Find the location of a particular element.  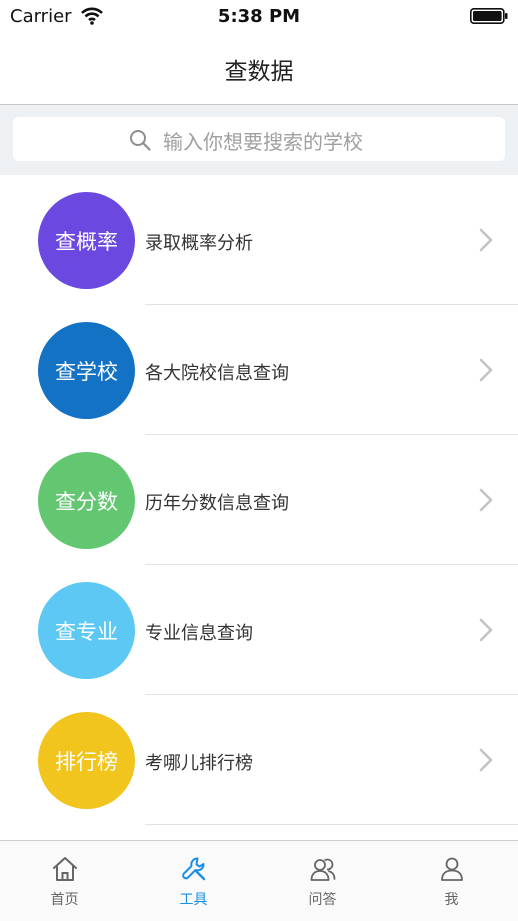

list-item-label: 录取概率分析 is located at coordinates (199, 243).